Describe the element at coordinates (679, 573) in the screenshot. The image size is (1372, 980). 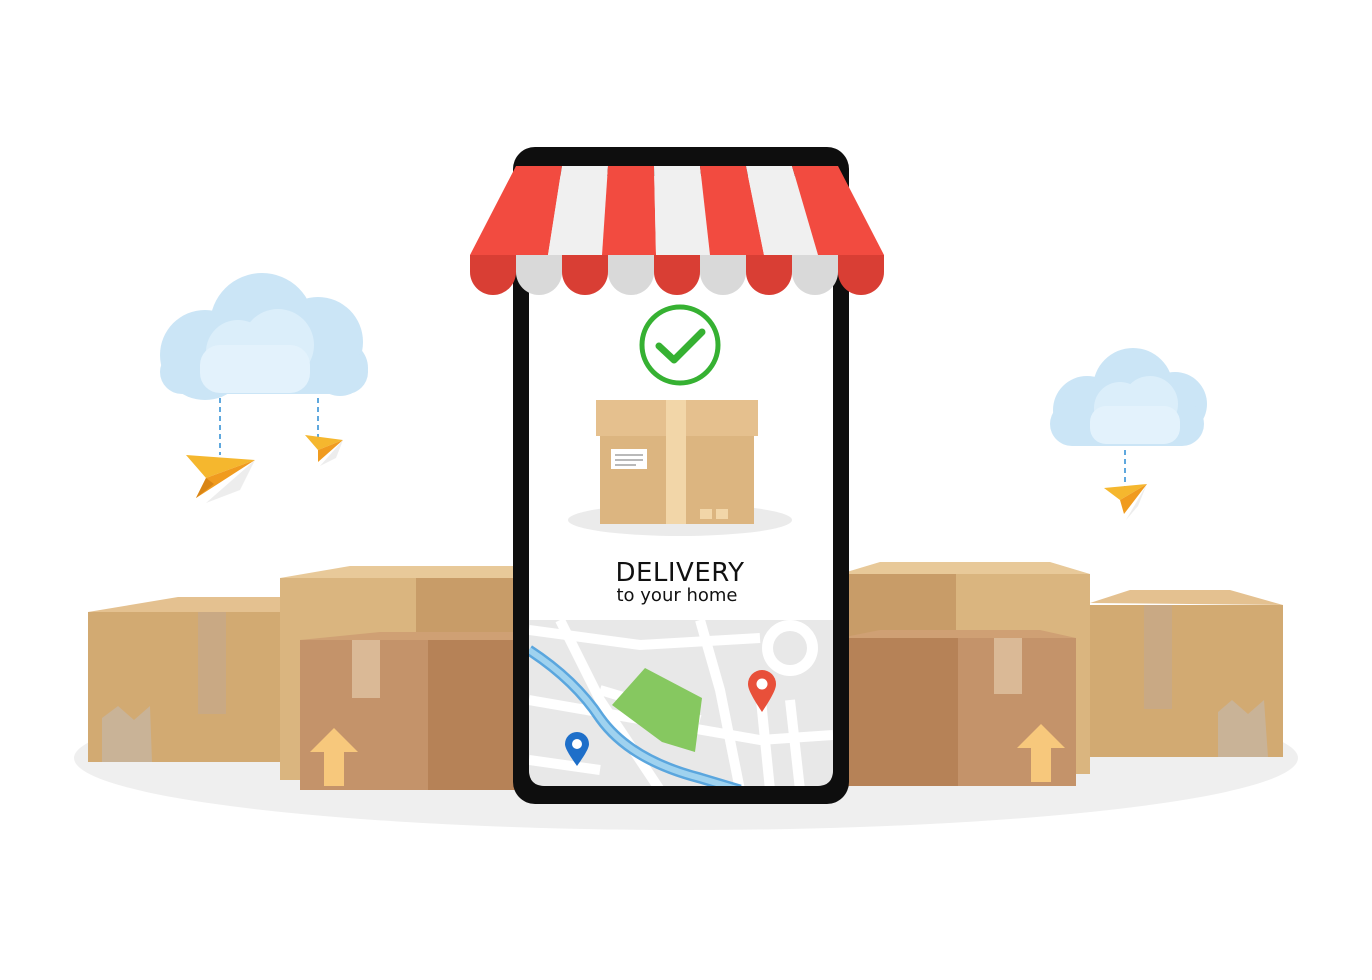
I see `headline: DELIVERY` at that location.